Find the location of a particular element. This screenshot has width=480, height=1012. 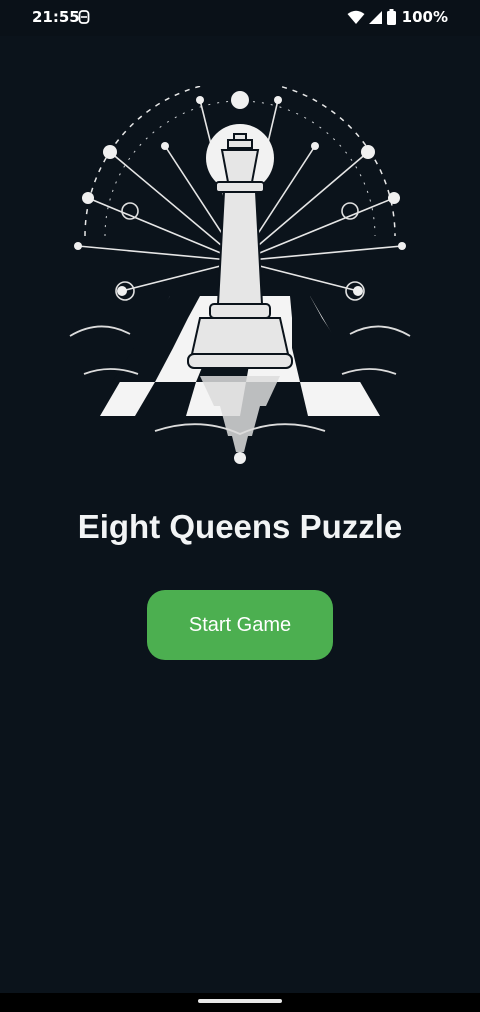

start-game-button: Start Game is located at coordinates (240, 625).